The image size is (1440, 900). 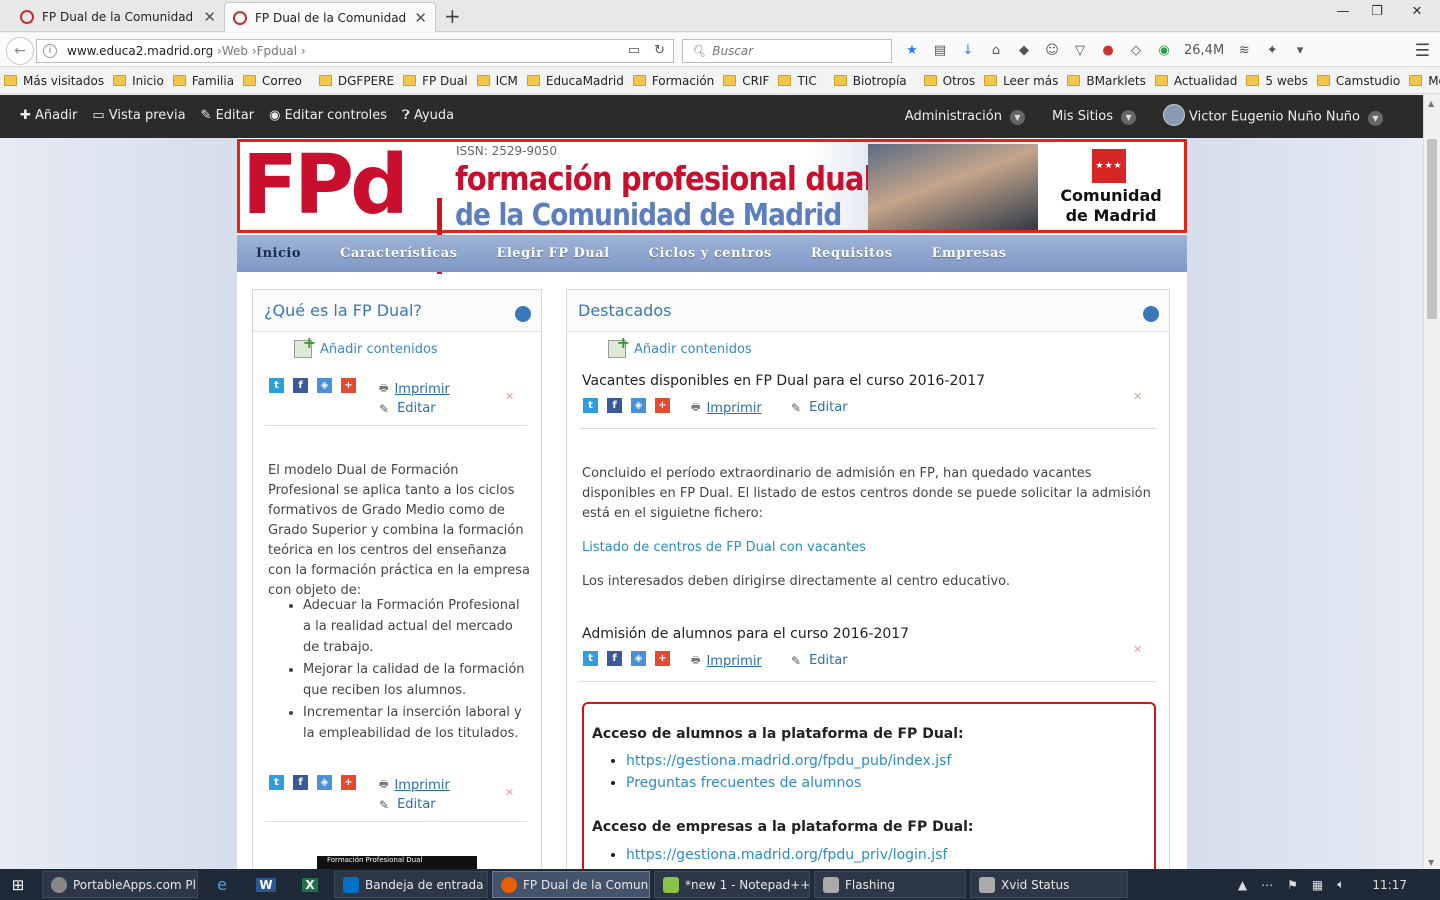 I want to click on administration-menu: Administración ▼, so click(x=965, y=117).